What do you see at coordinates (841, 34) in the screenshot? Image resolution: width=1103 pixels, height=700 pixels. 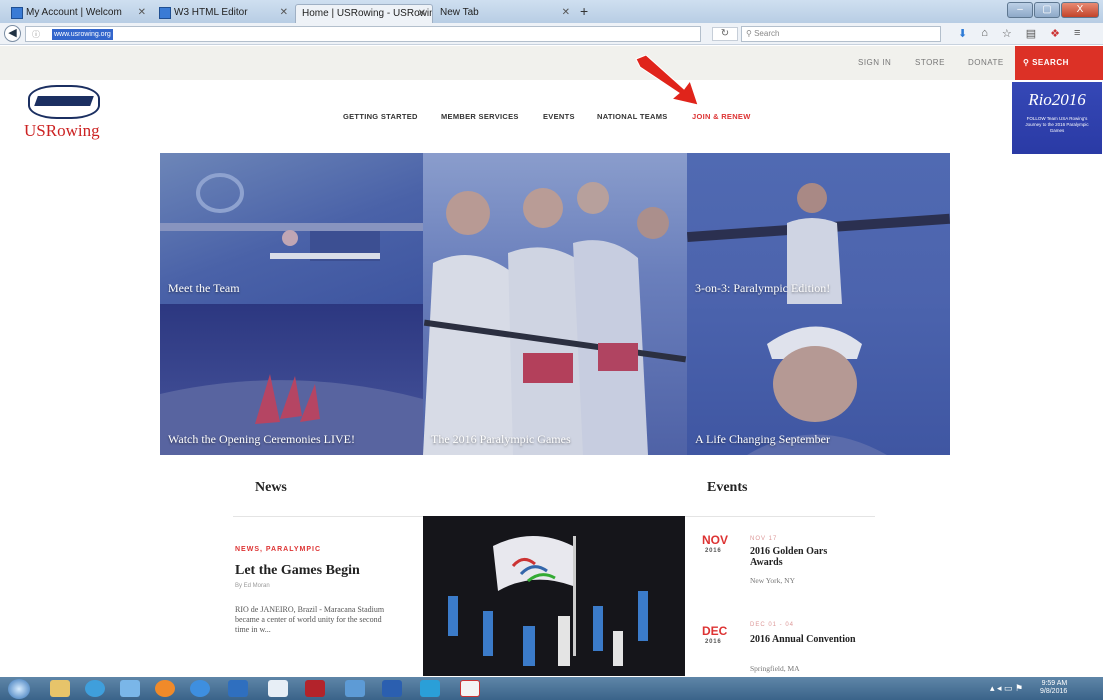 I see `browser-search-input: ⚲ Search` at bounding box center [841, 34].